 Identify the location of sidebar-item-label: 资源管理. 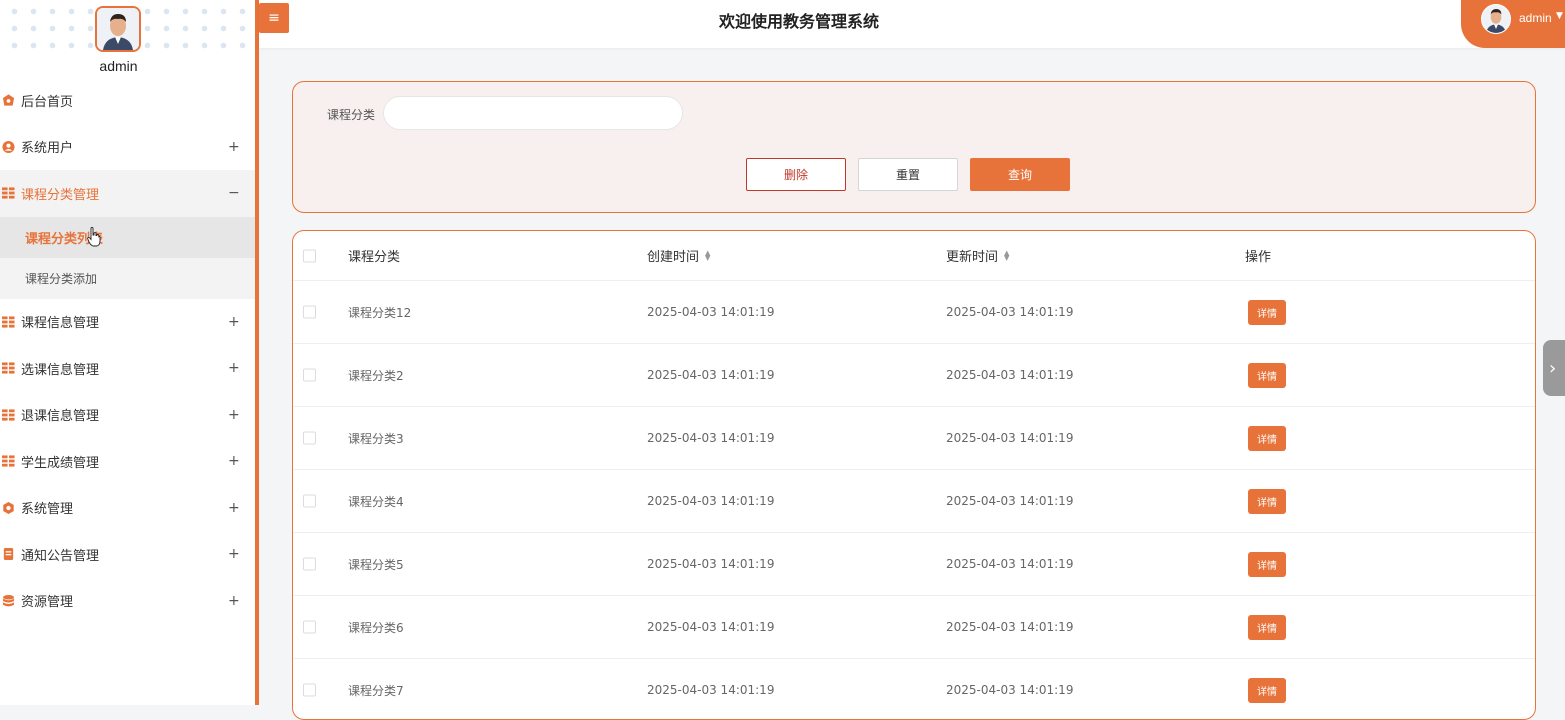
(47, 603).